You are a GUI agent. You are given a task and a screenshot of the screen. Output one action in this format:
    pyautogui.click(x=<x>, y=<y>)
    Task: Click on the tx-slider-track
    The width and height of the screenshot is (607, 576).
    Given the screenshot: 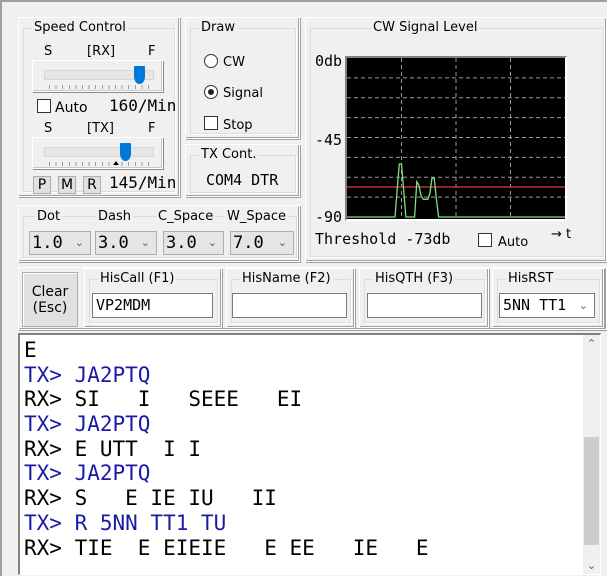 What is the action you would take?
    pyautogui.click(x=99, y=152)
    